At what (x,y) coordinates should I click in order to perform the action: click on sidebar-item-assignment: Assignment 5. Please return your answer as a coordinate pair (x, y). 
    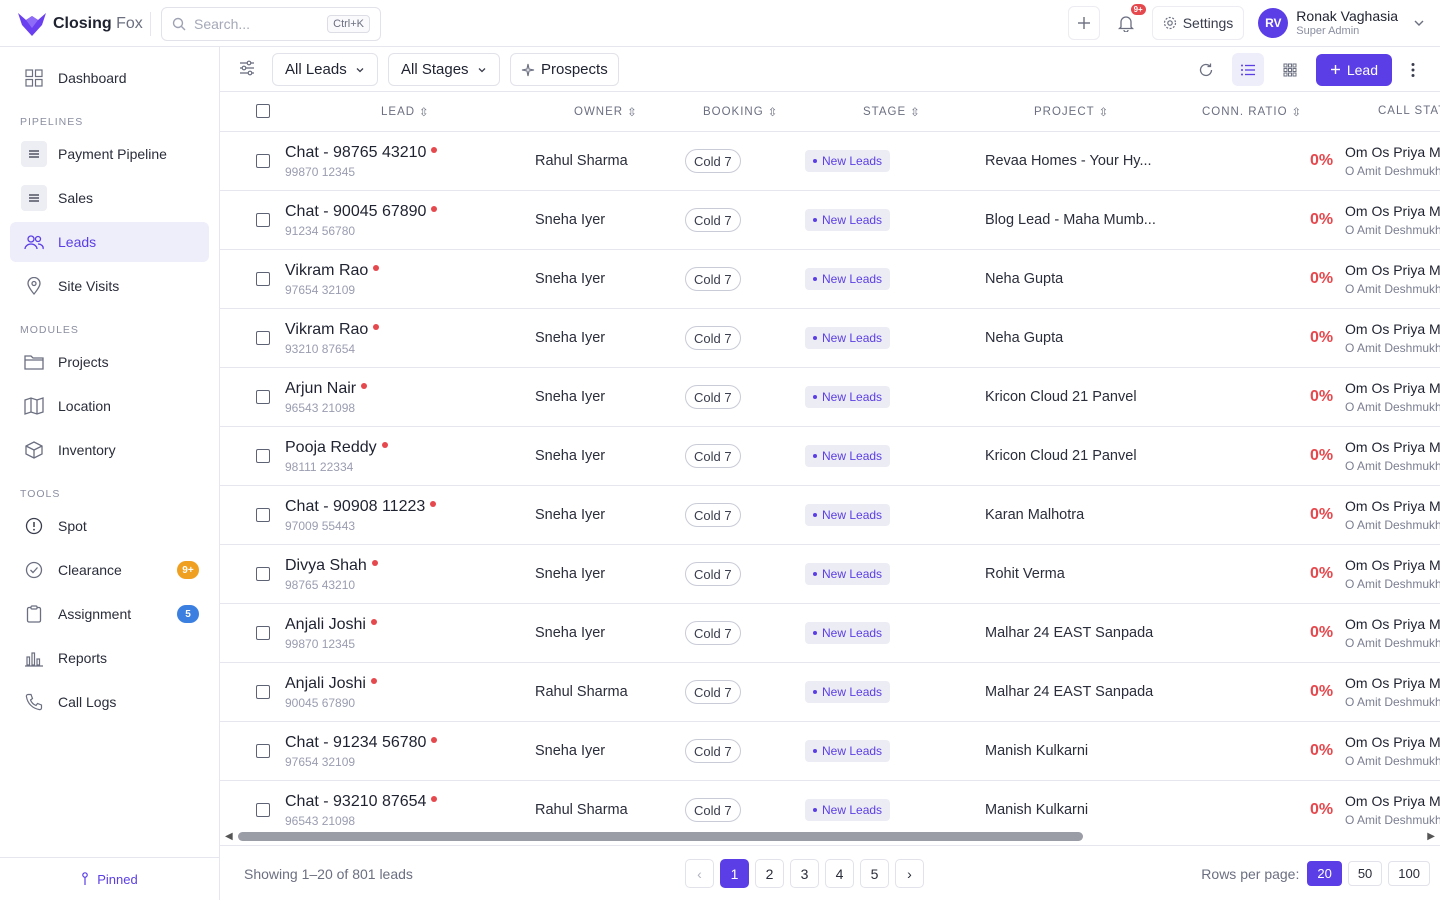
    Looking at the image, I should click on (109, 614).